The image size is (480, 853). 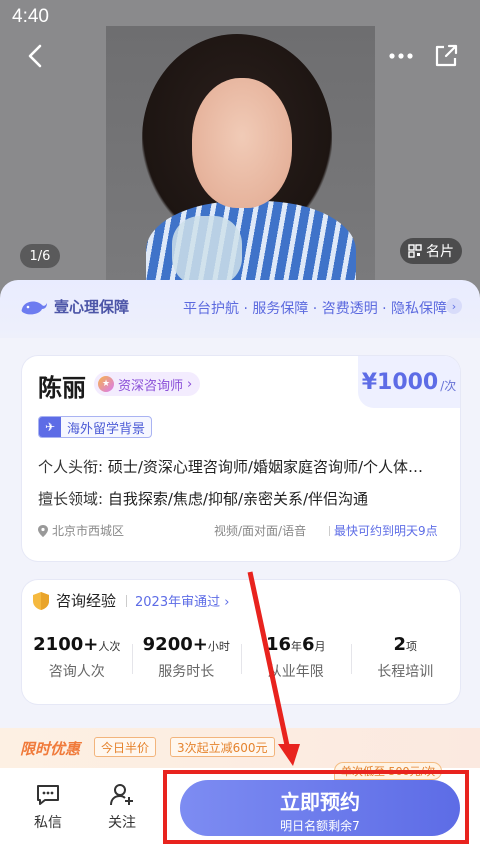 I want to click on background-tag-text: 海外留学背景, so click(x=106, y=429).